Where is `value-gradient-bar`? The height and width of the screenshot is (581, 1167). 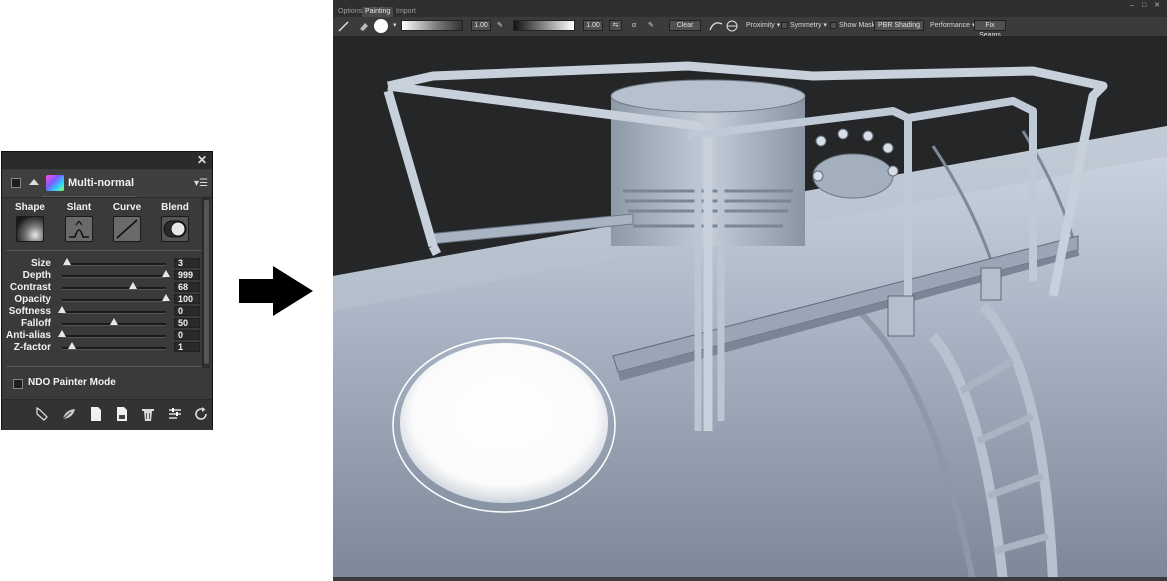
value-gradient-bar is located at coordinates (544, 25).